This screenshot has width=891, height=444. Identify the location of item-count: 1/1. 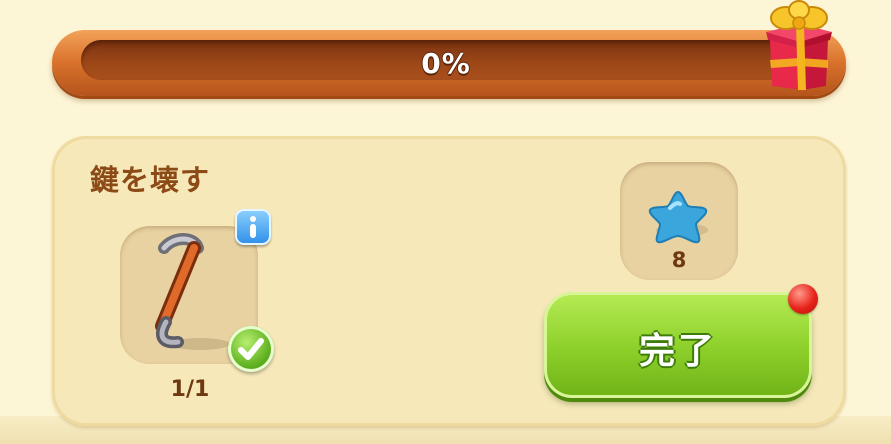
(190, 389).